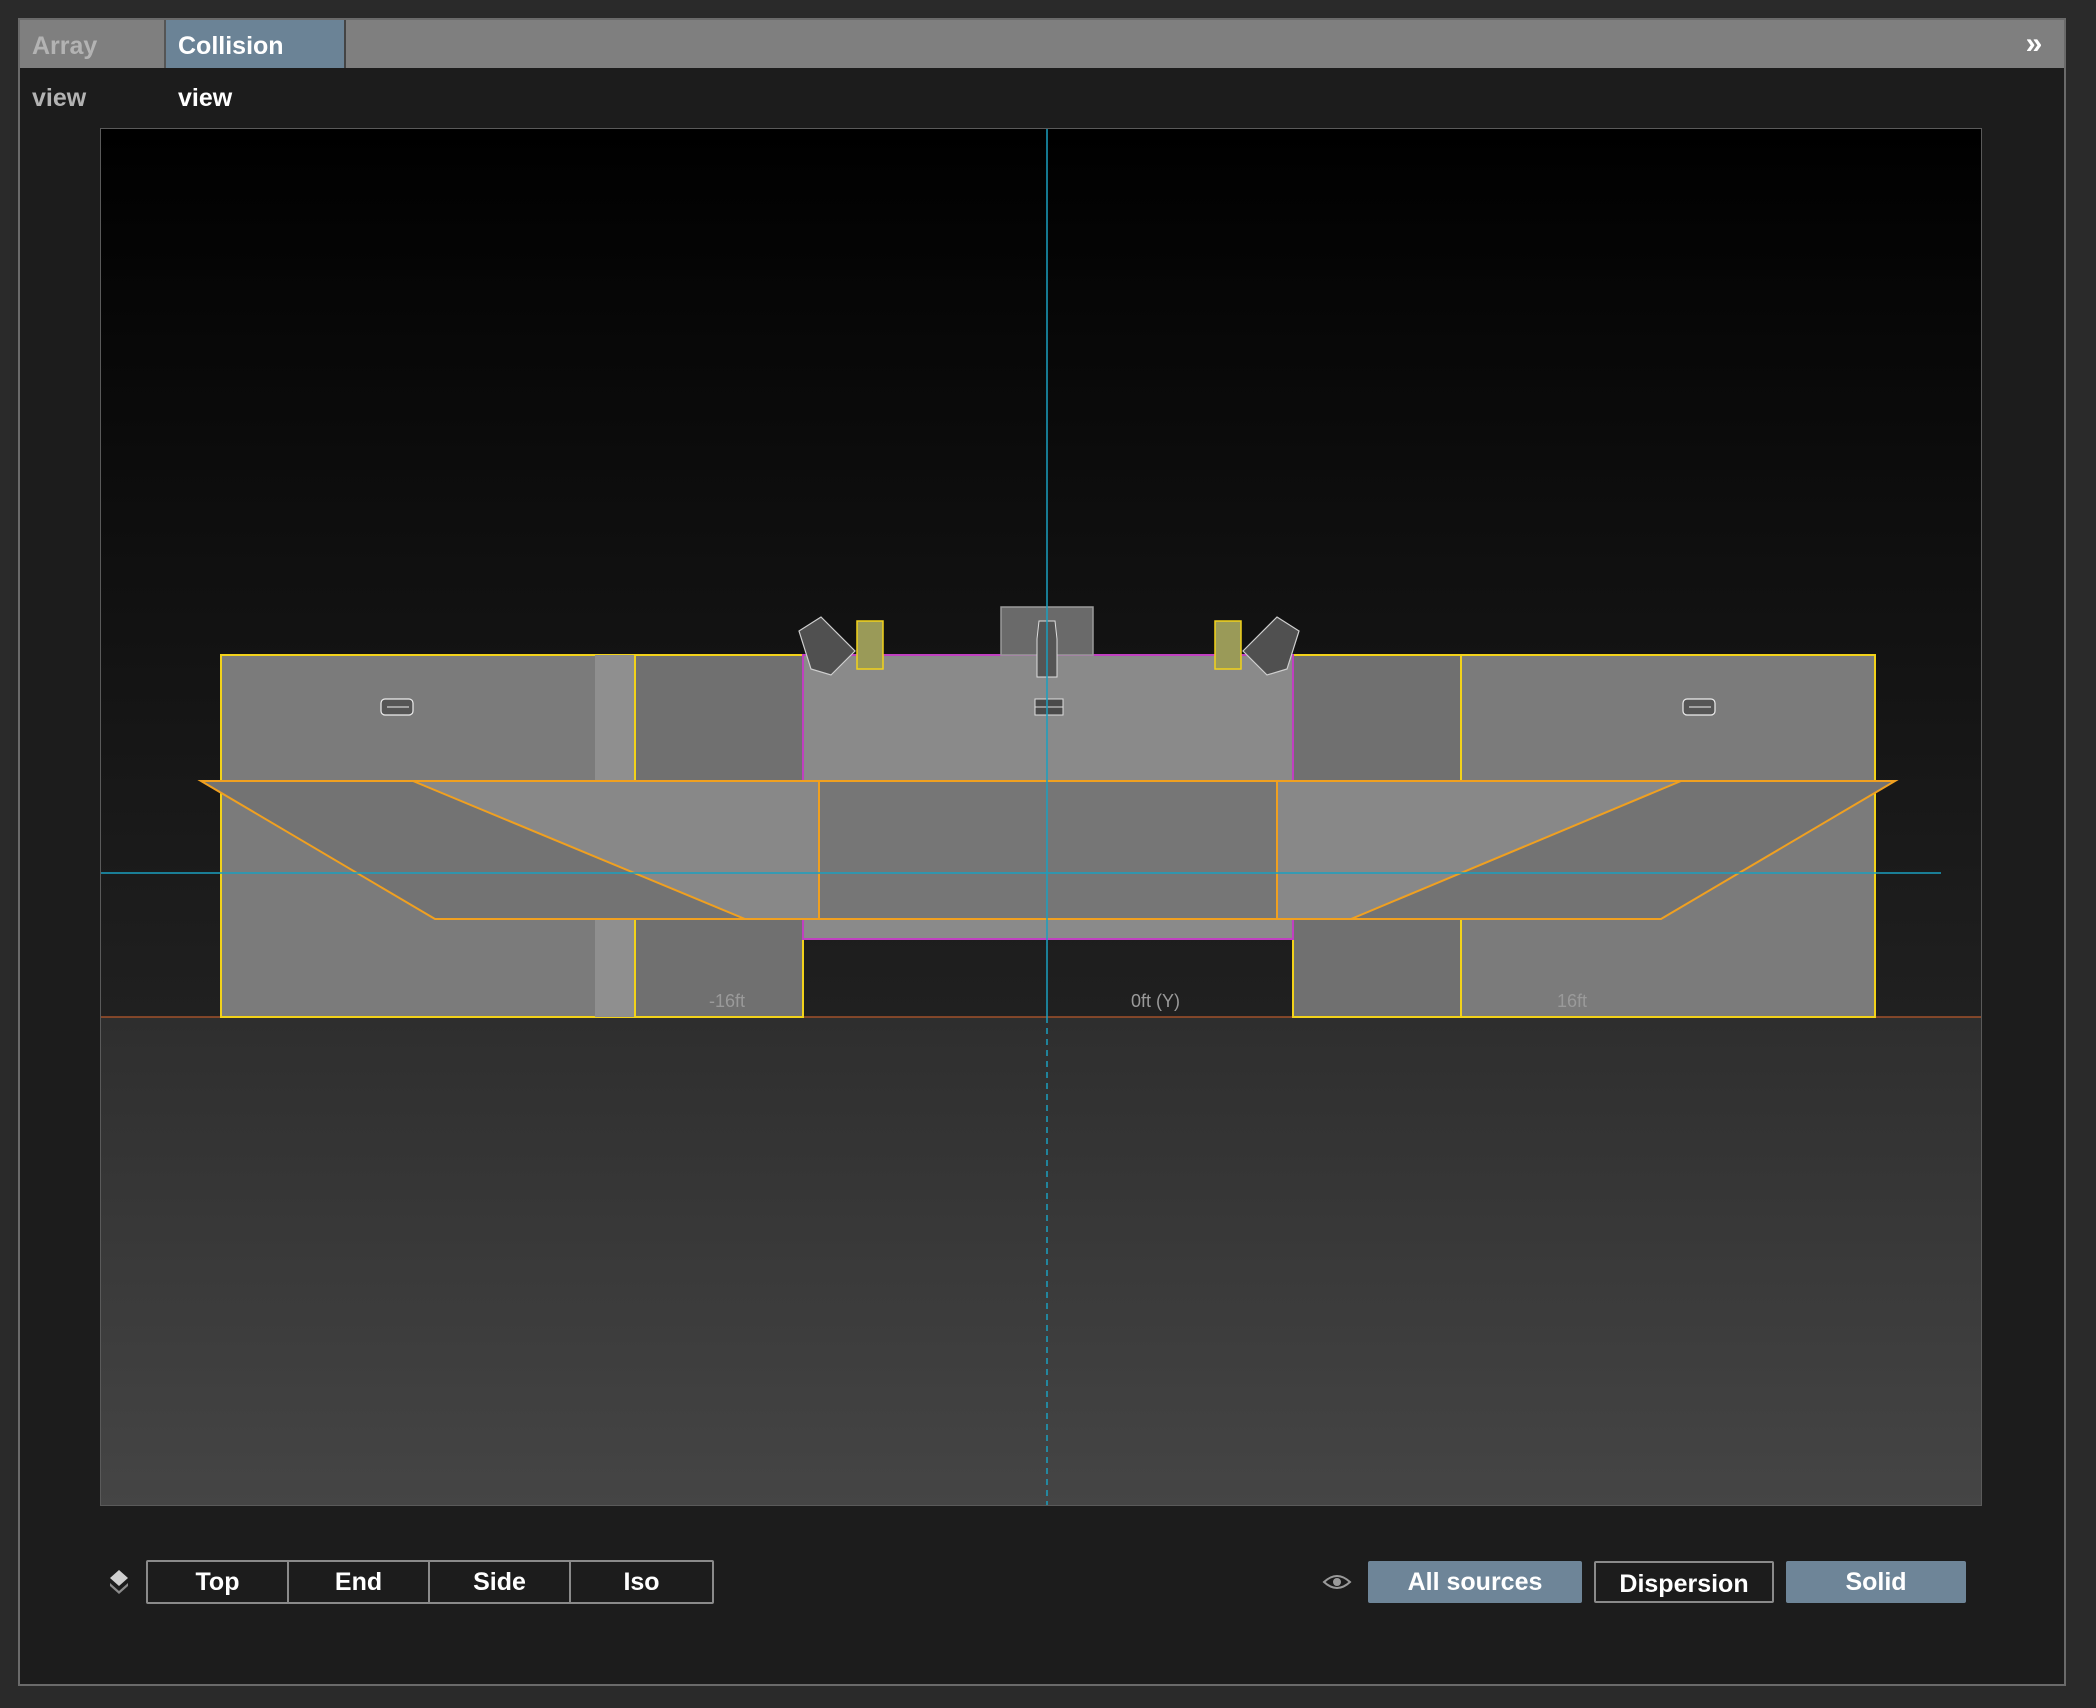 The image size is (2096, 1708). Describe the element at coordinates (1684, 1582) in the screenshot. I see `dispersion-button: Dispersion` at that location.